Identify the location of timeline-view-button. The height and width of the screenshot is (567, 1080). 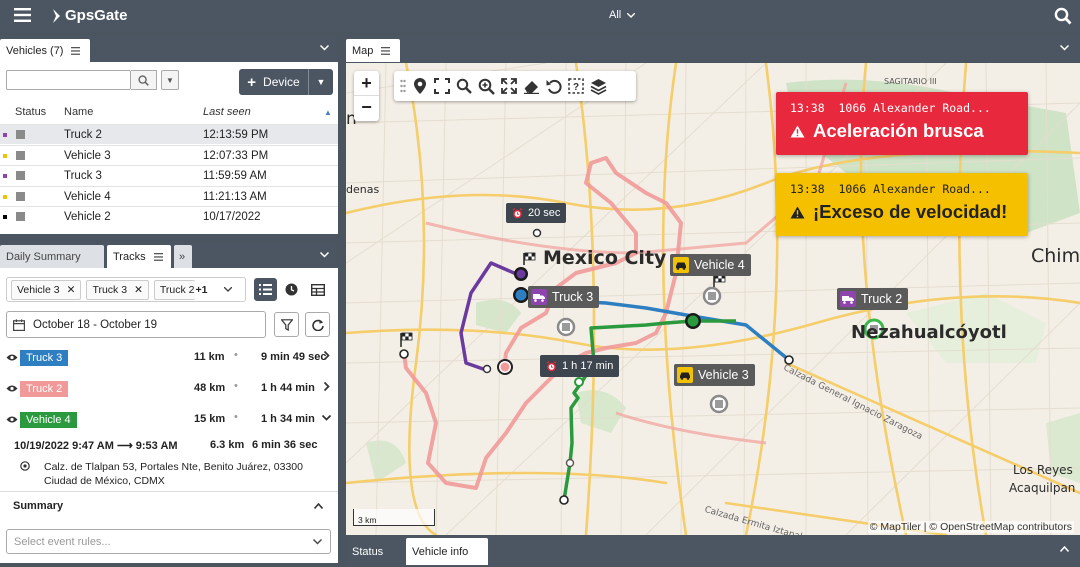
(291, 289).